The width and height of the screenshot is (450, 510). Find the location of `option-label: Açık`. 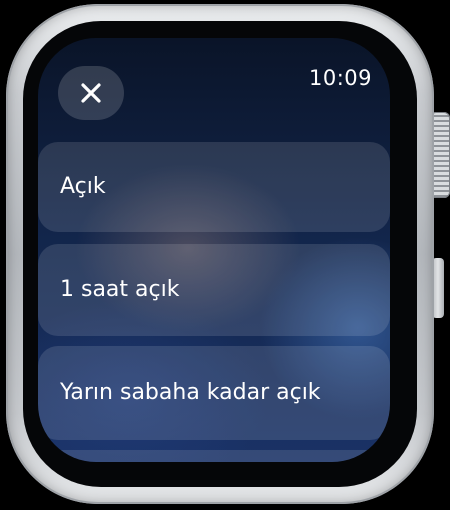

option-label: Açık is located at coordinates (83, 186).